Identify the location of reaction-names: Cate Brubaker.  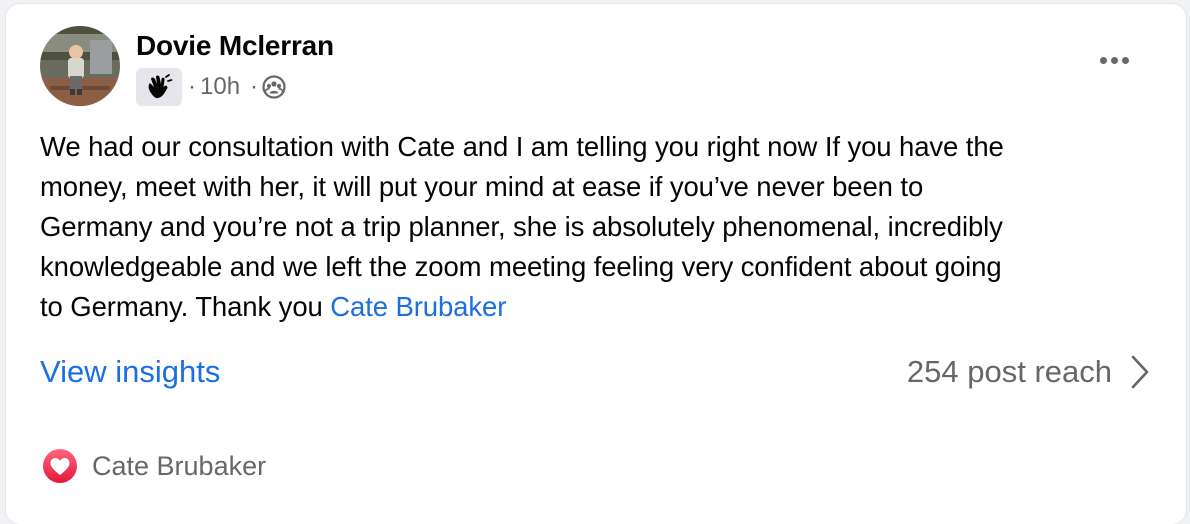
(179, 465).